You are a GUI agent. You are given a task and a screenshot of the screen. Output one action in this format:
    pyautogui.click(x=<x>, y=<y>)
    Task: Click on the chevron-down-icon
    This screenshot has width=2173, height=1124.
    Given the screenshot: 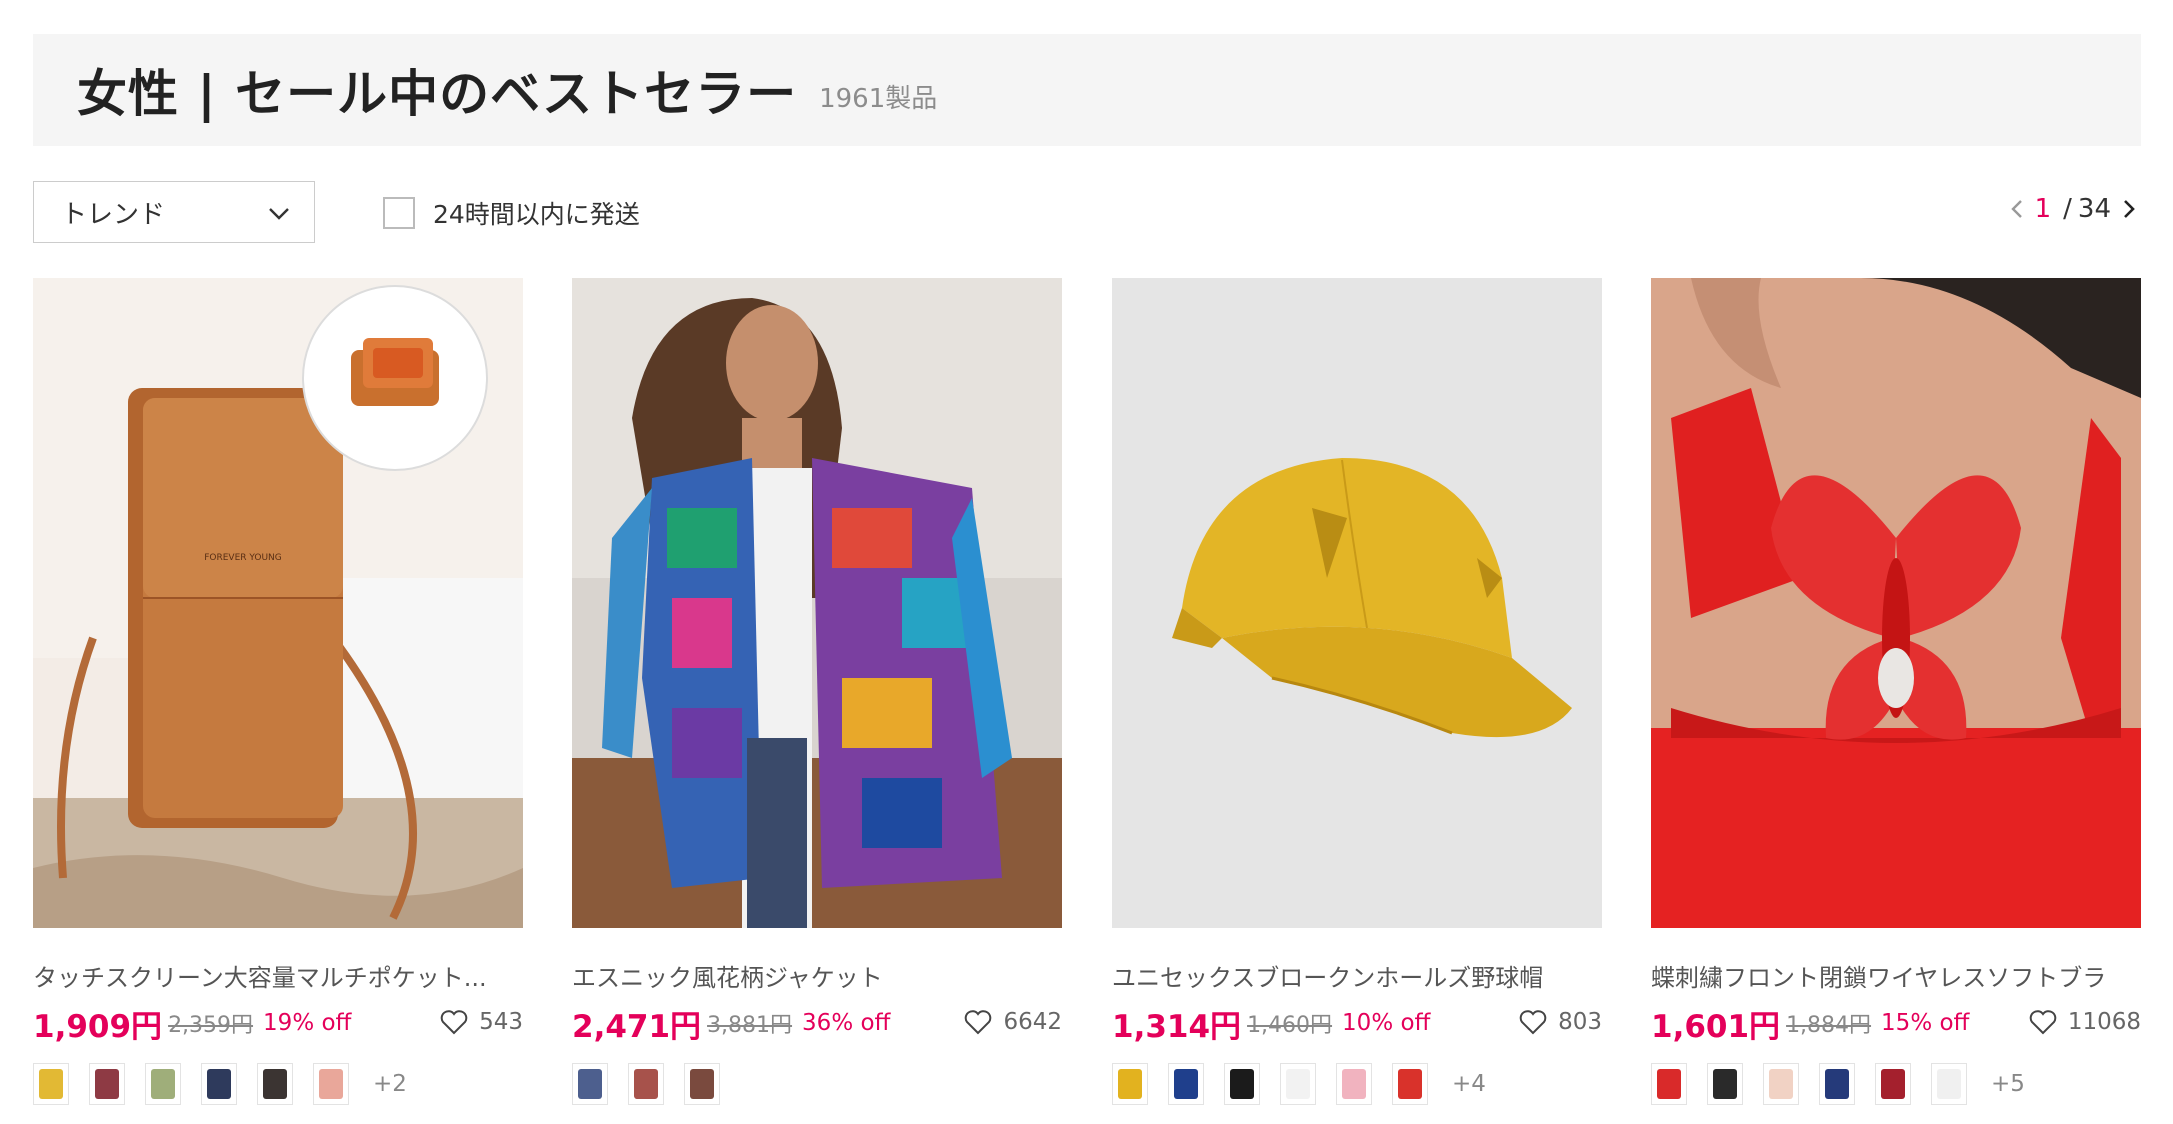 What is the action you would take?
    pyautogui.click(x=279, y=214)
    